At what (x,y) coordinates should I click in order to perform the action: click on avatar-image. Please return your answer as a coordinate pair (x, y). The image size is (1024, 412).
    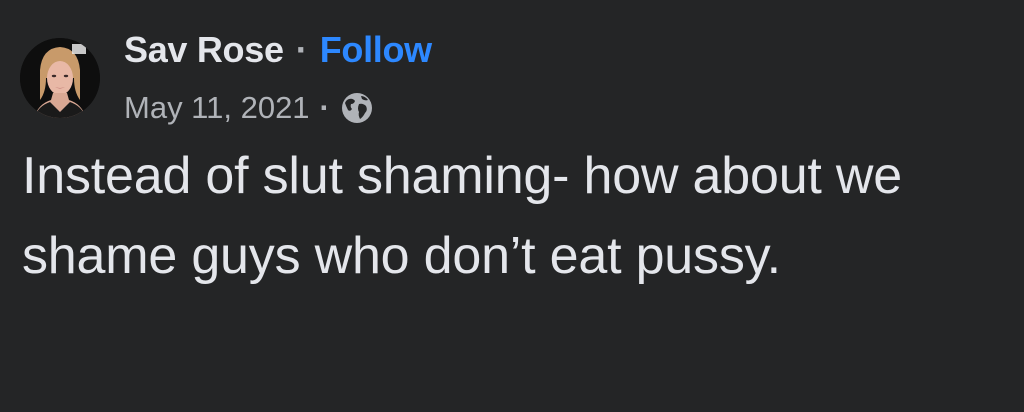
    Looking at the image, I should click on (60, 78).